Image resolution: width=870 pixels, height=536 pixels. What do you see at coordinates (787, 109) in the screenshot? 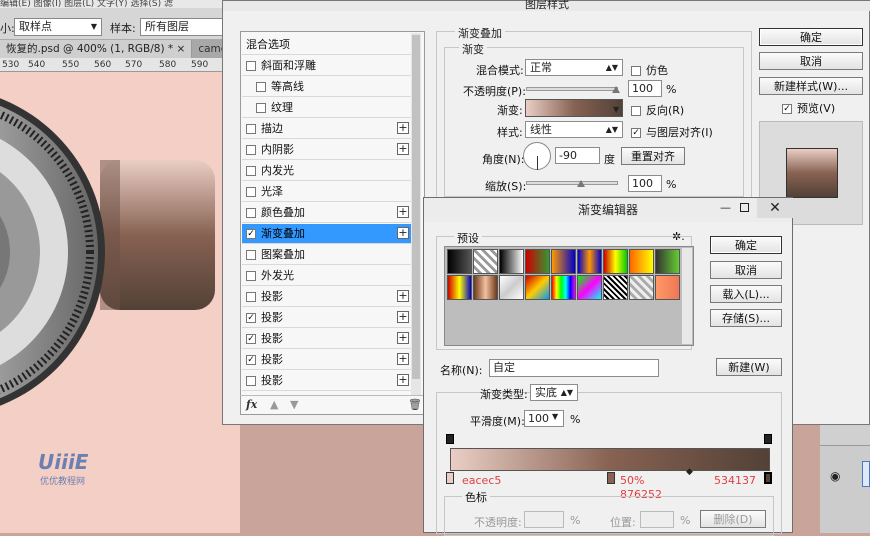
I see `preview-checkbox: ✓` at bounding box center [787, 109].